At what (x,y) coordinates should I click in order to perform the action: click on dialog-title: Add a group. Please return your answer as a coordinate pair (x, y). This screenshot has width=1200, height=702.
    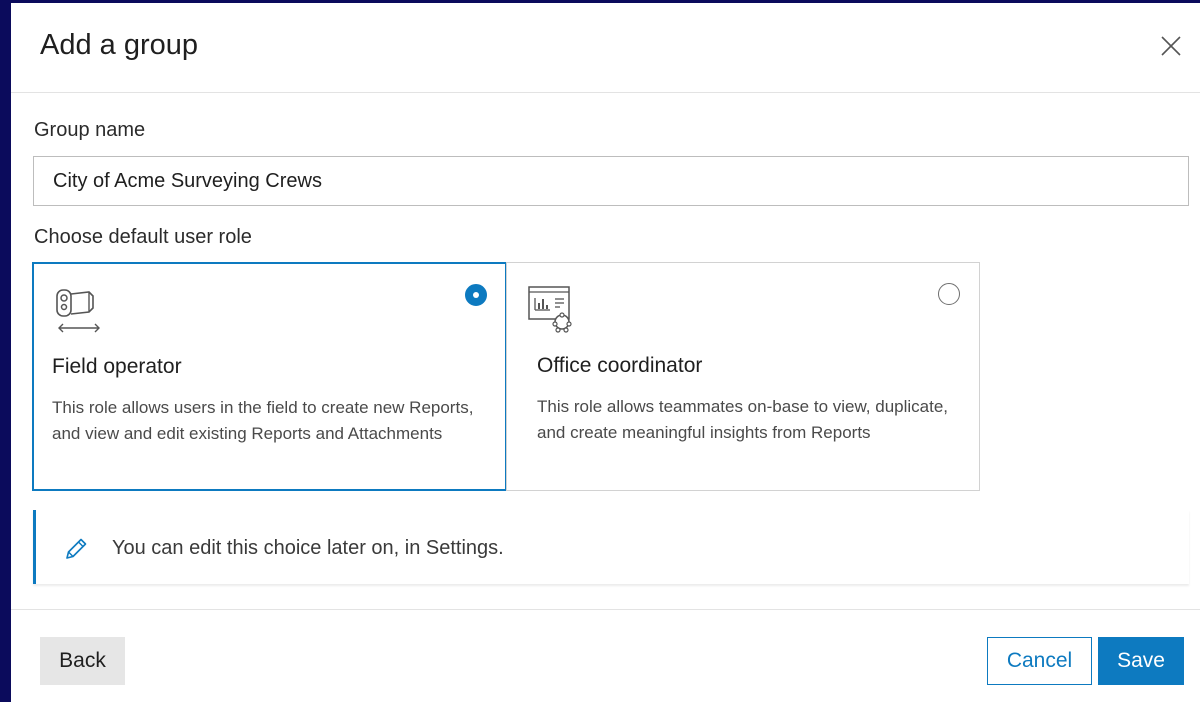
    Looking at the image, I should click on (119, 45).